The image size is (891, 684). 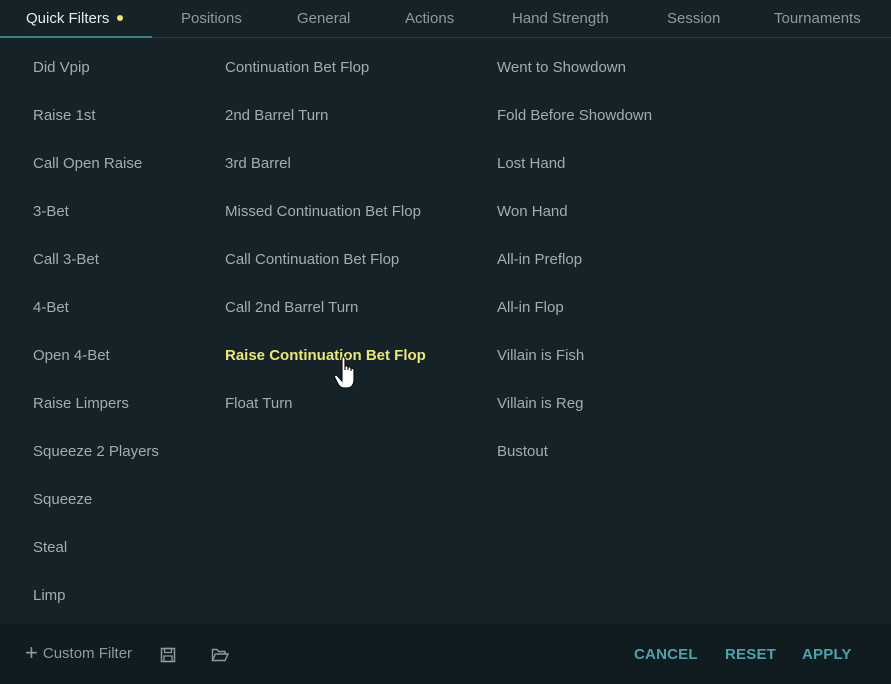 I want to click on add-custom-filter-button: + Custom Filter, so click(x=79, y=652).